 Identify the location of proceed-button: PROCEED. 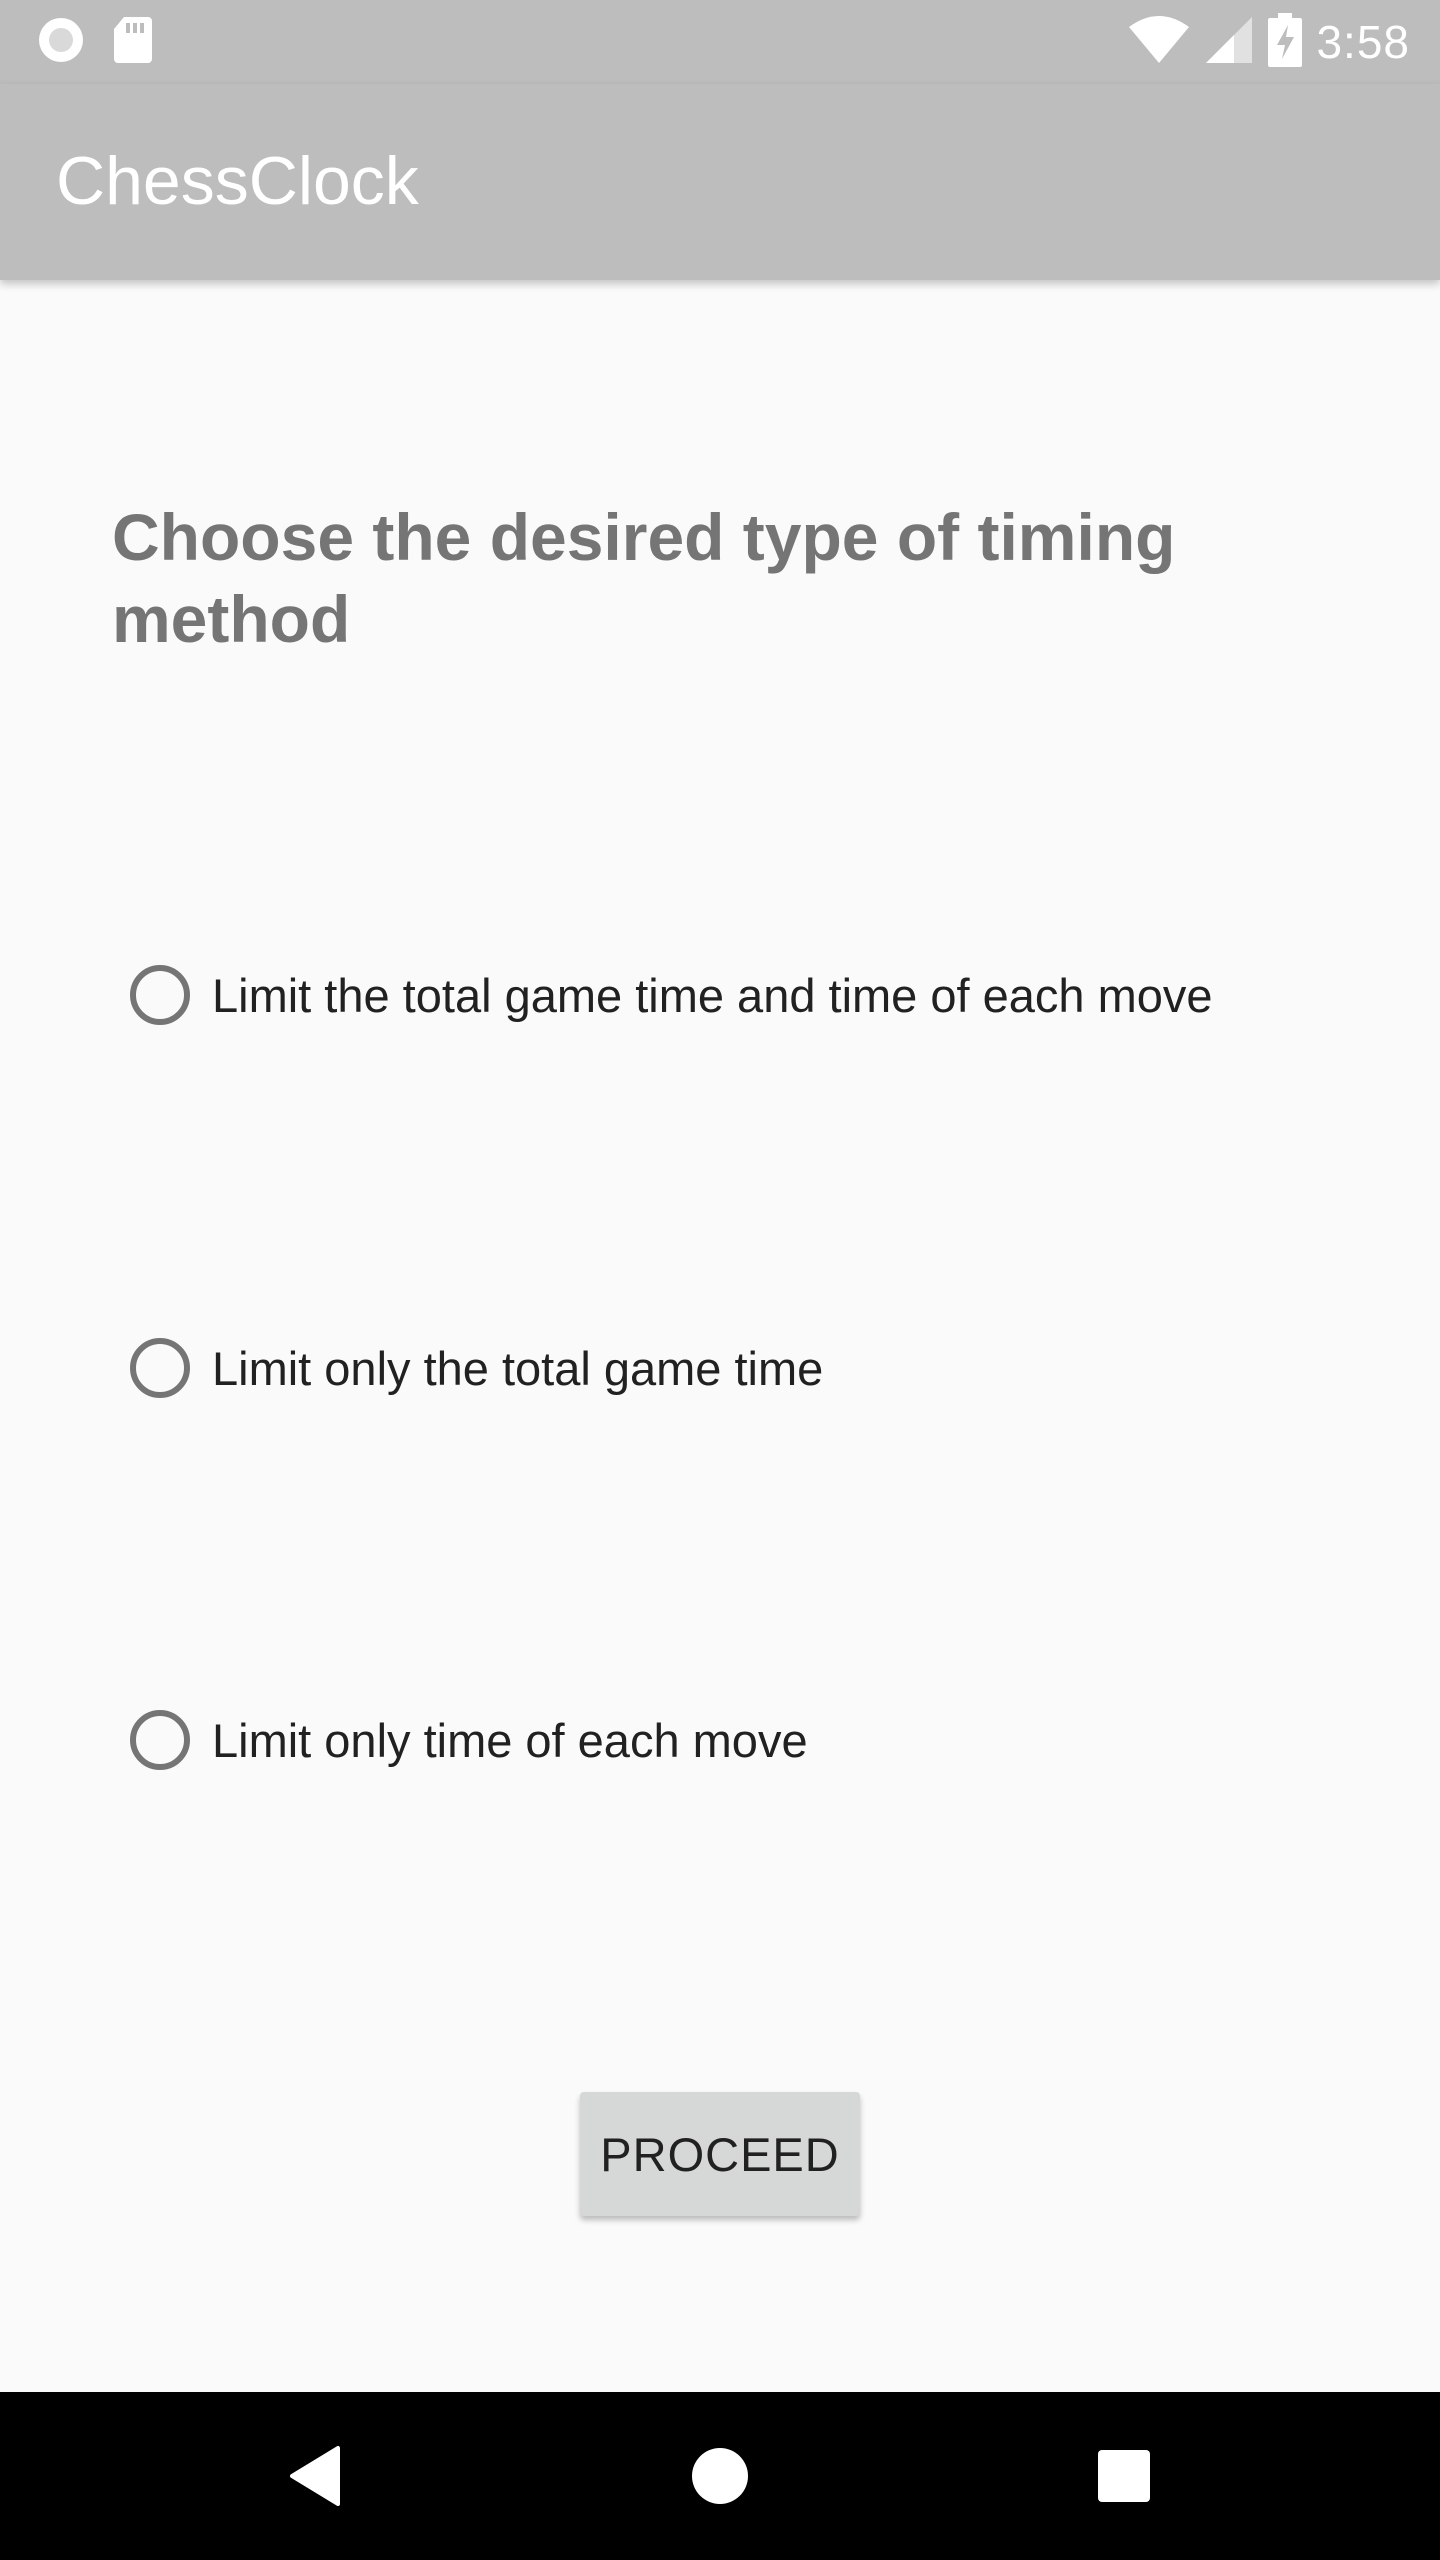
(720, 2154).